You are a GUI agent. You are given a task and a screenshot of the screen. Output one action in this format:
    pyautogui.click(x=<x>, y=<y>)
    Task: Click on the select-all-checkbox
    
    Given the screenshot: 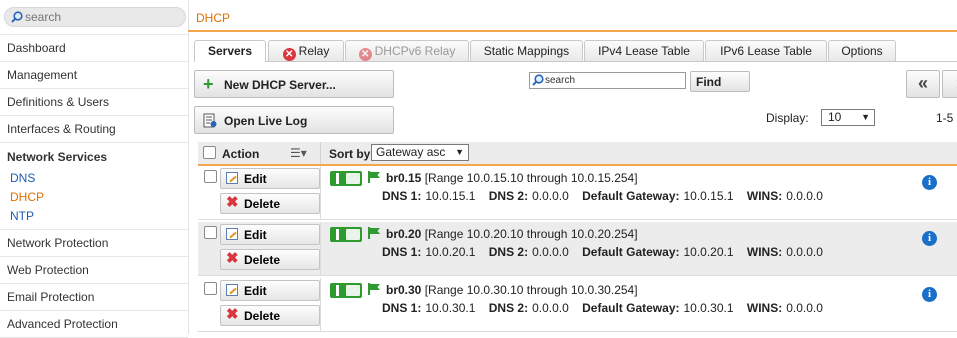 What is the action you would take?
    pyautogui.click(x=209, y=152)
    